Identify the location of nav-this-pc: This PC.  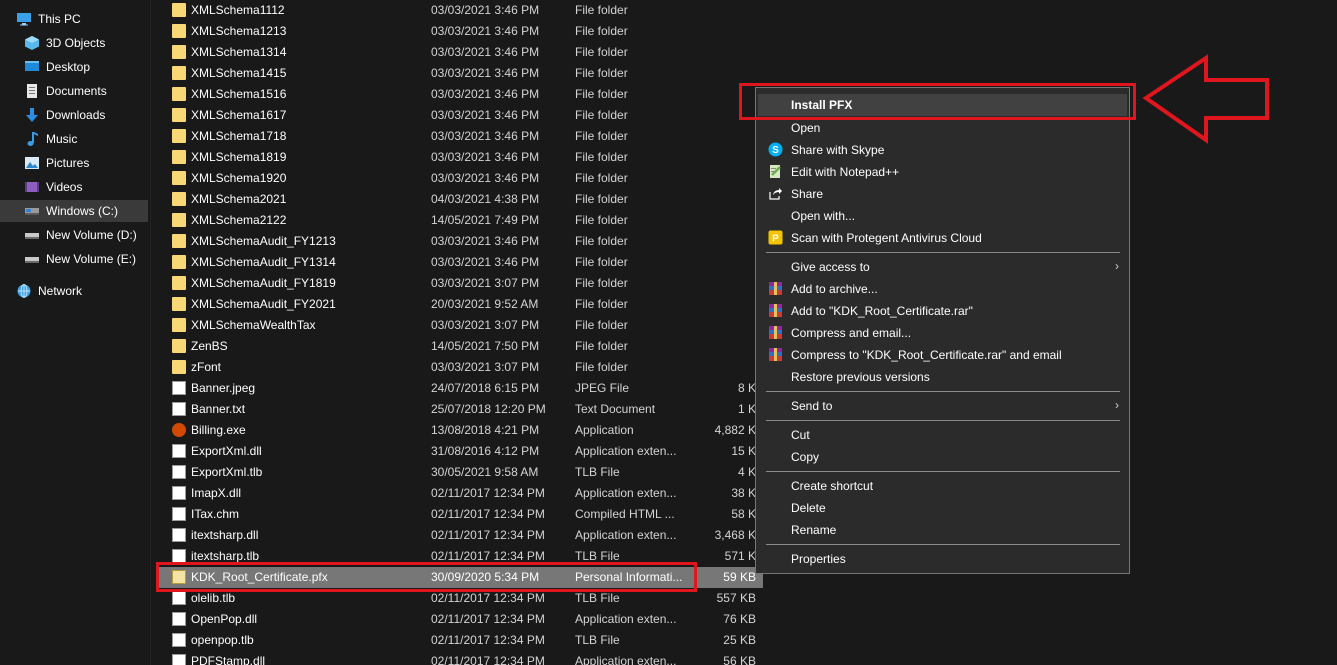
(82, 19).